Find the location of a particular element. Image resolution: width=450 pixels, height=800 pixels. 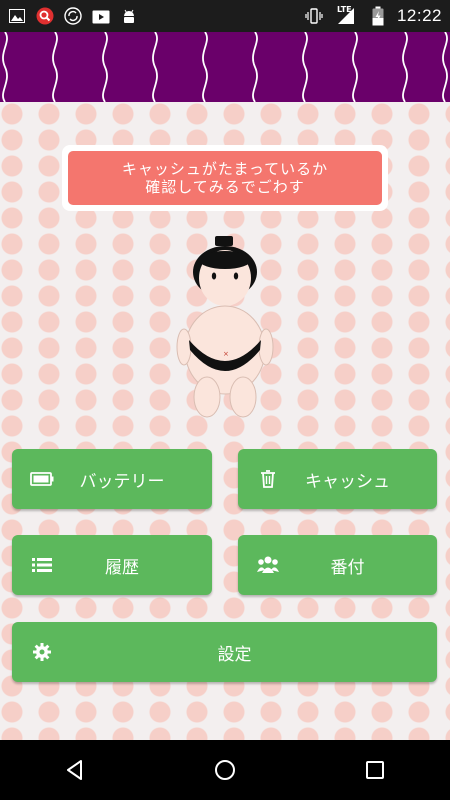

settings-button-label: 設定 is located at coordinates (234, 654).